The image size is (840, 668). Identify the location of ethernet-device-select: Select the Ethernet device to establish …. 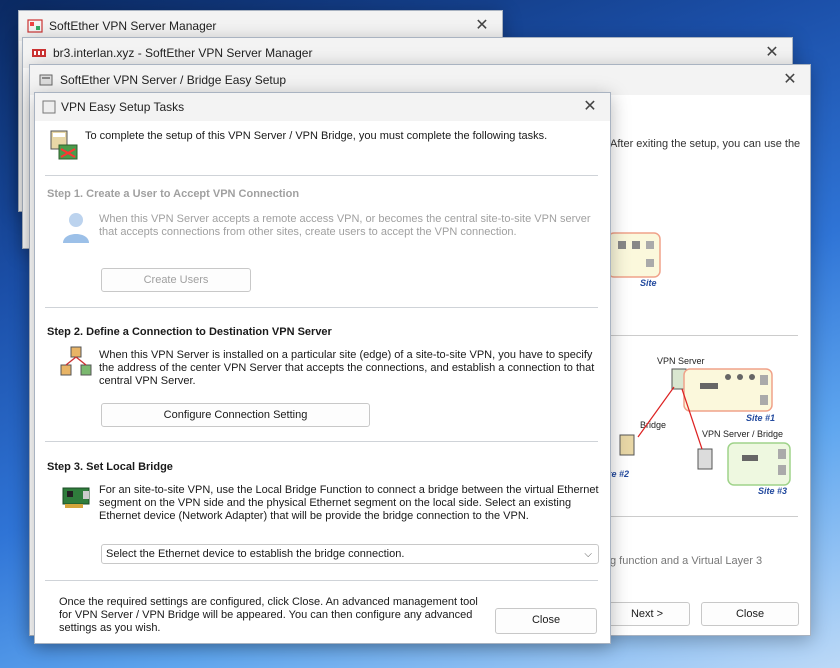
(350, 554).